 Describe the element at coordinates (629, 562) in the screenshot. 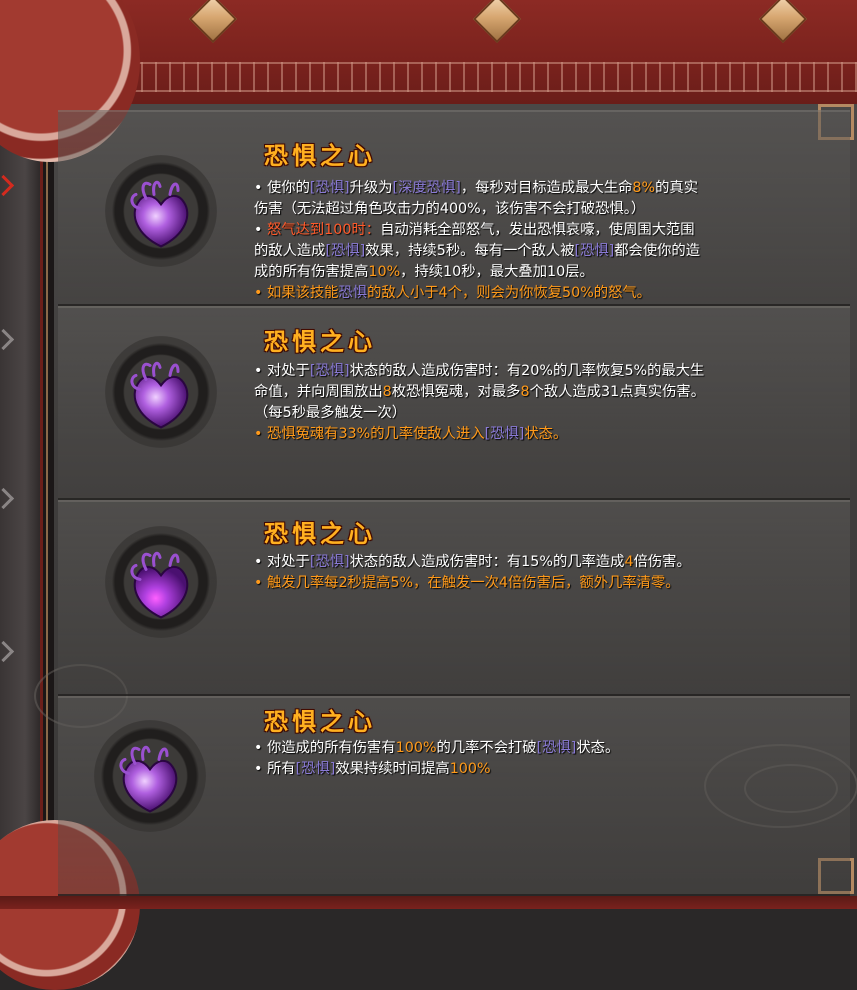

I see `highlight-text: 4` at that location.